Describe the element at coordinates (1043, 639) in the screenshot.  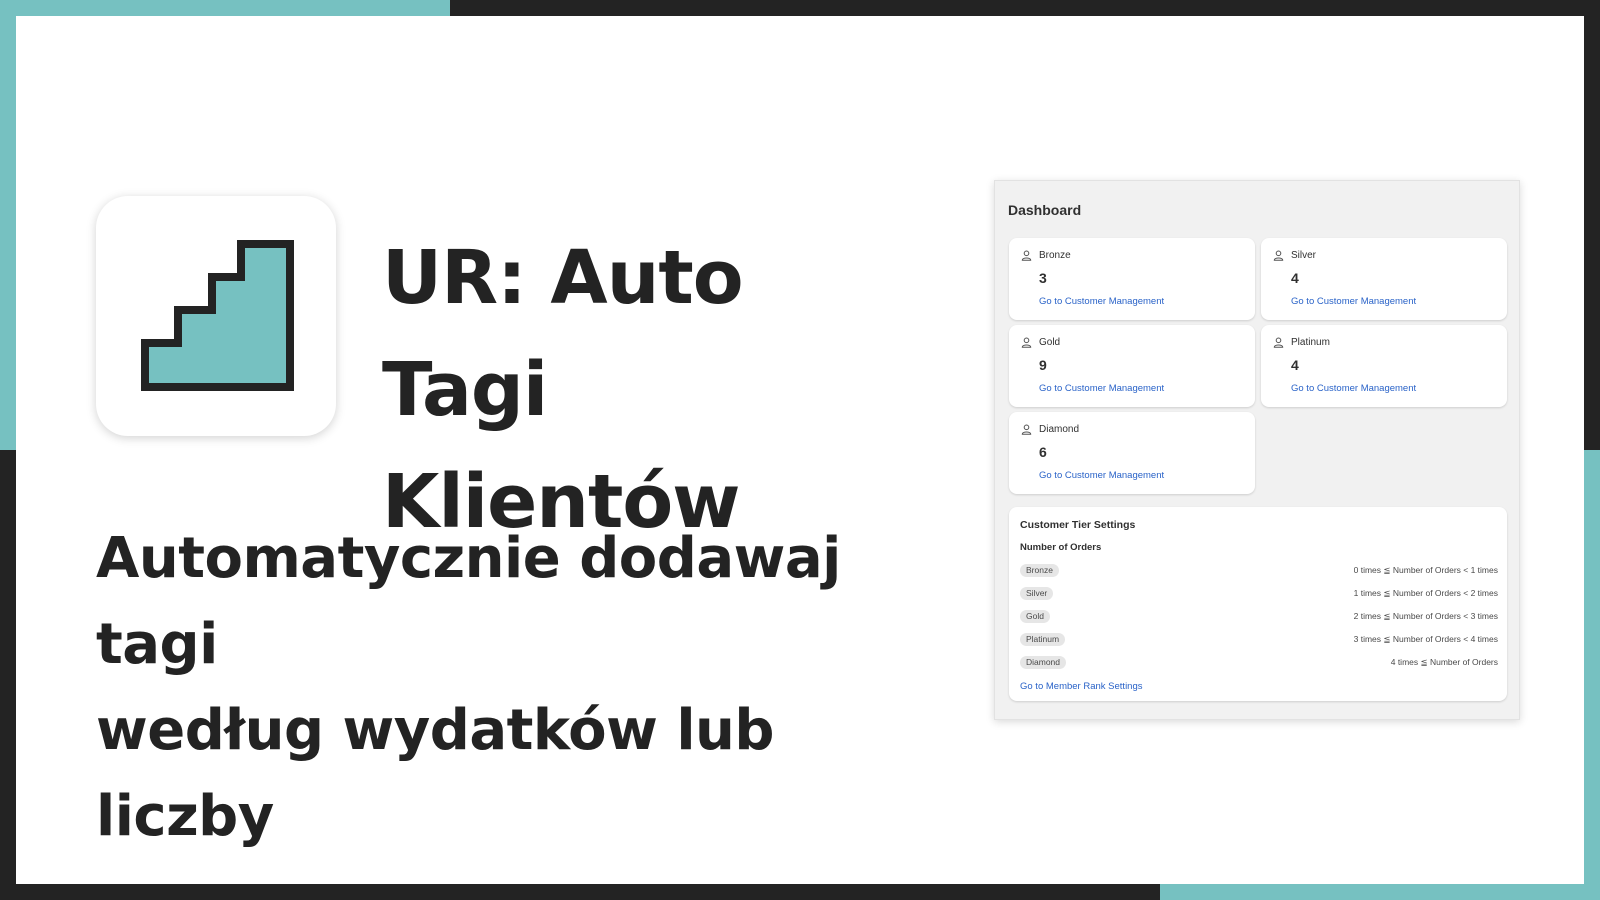
I see `tier-badge: Platinum` at that location.